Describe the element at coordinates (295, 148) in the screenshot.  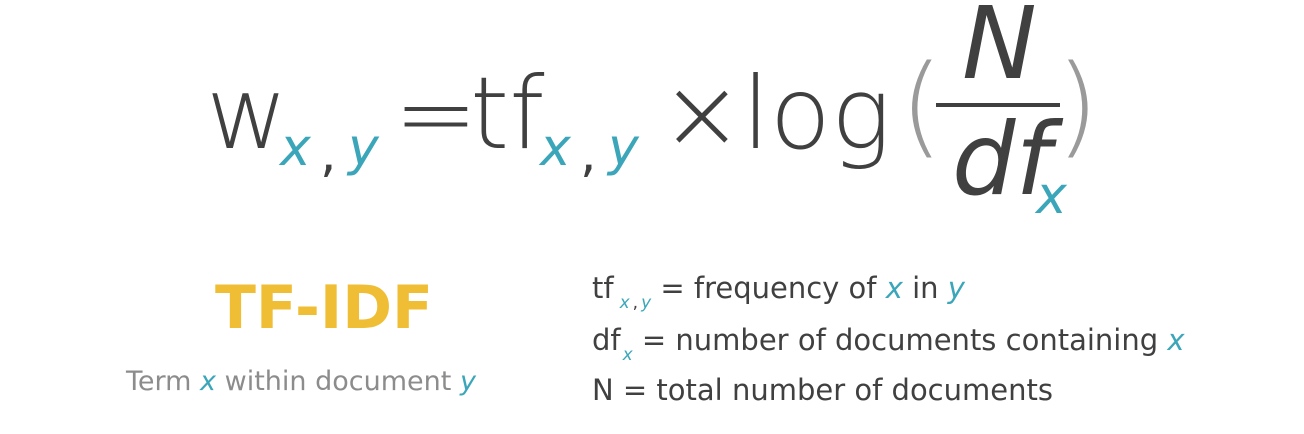
I see `formula-w-sub-x: x` at that location.